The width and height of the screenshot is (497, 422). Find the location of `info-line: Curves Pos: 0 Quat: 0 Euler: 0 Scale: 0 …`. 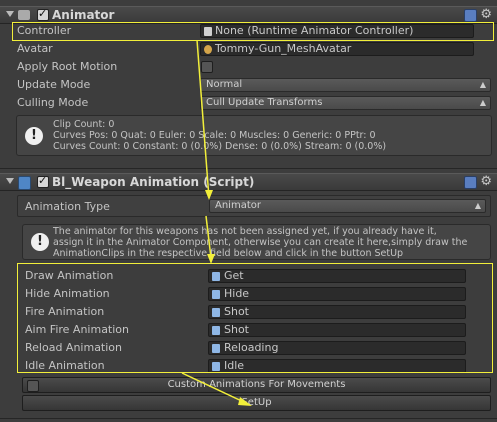

info-line: Curves Pos: 0 Quat: 0 Euler: 0 Scale: 0 … is located at coordinates (214, 135).